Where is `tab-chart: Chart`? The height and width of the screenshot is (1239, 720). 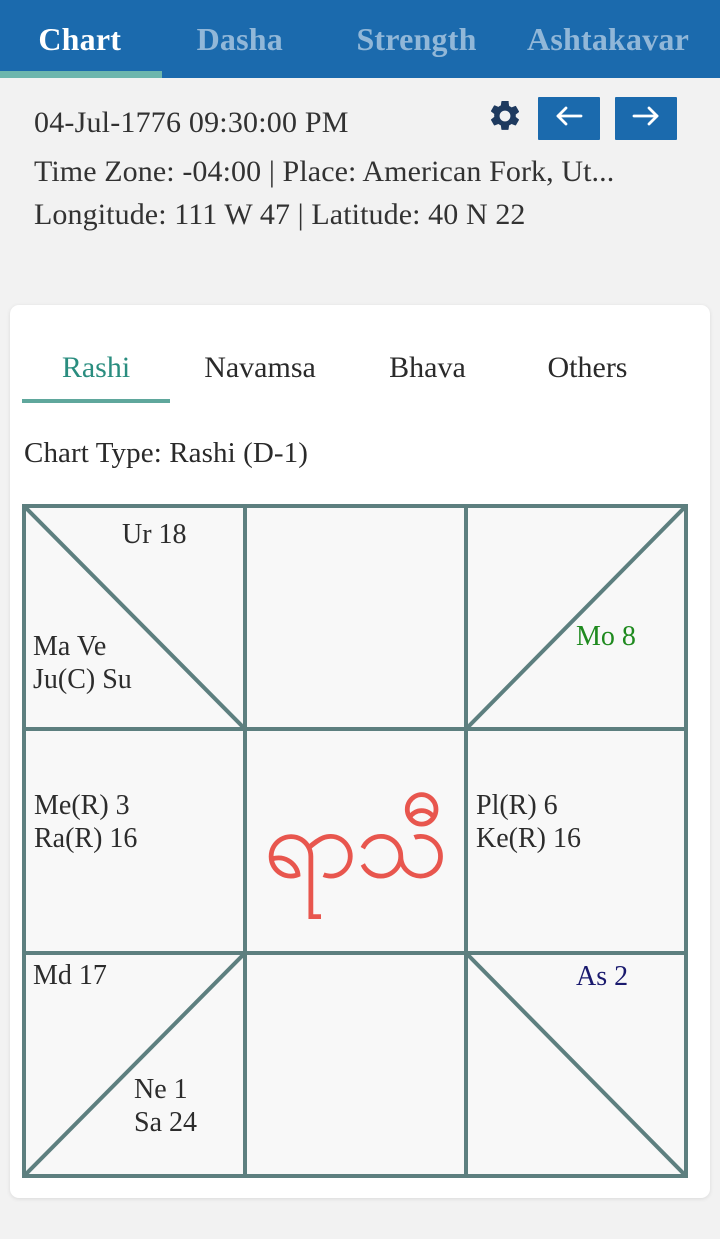 tab-chart: Chart is located at coordinates (80, 39).